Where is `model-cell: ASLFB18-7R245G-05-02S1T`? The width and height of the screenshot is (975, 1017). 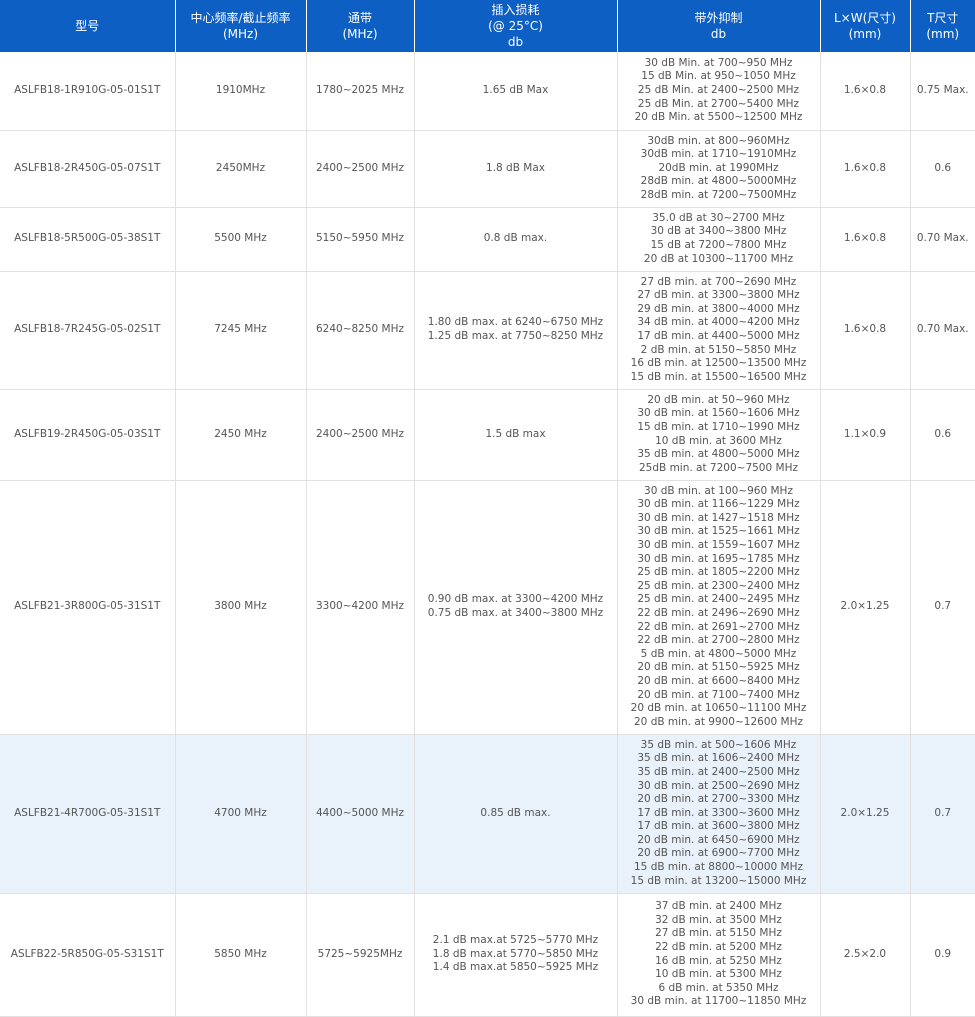
model-cell: ASLFB18-7R245G-05-02S1T is located at coordinates (87, 330).